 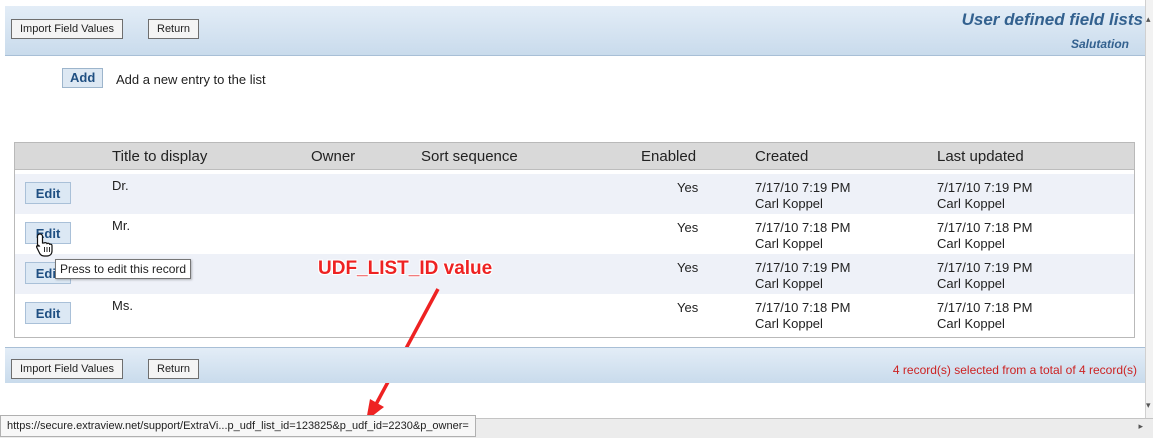 I want to click on add-description: Add a new entry to the list, so click(x=191, y=79).